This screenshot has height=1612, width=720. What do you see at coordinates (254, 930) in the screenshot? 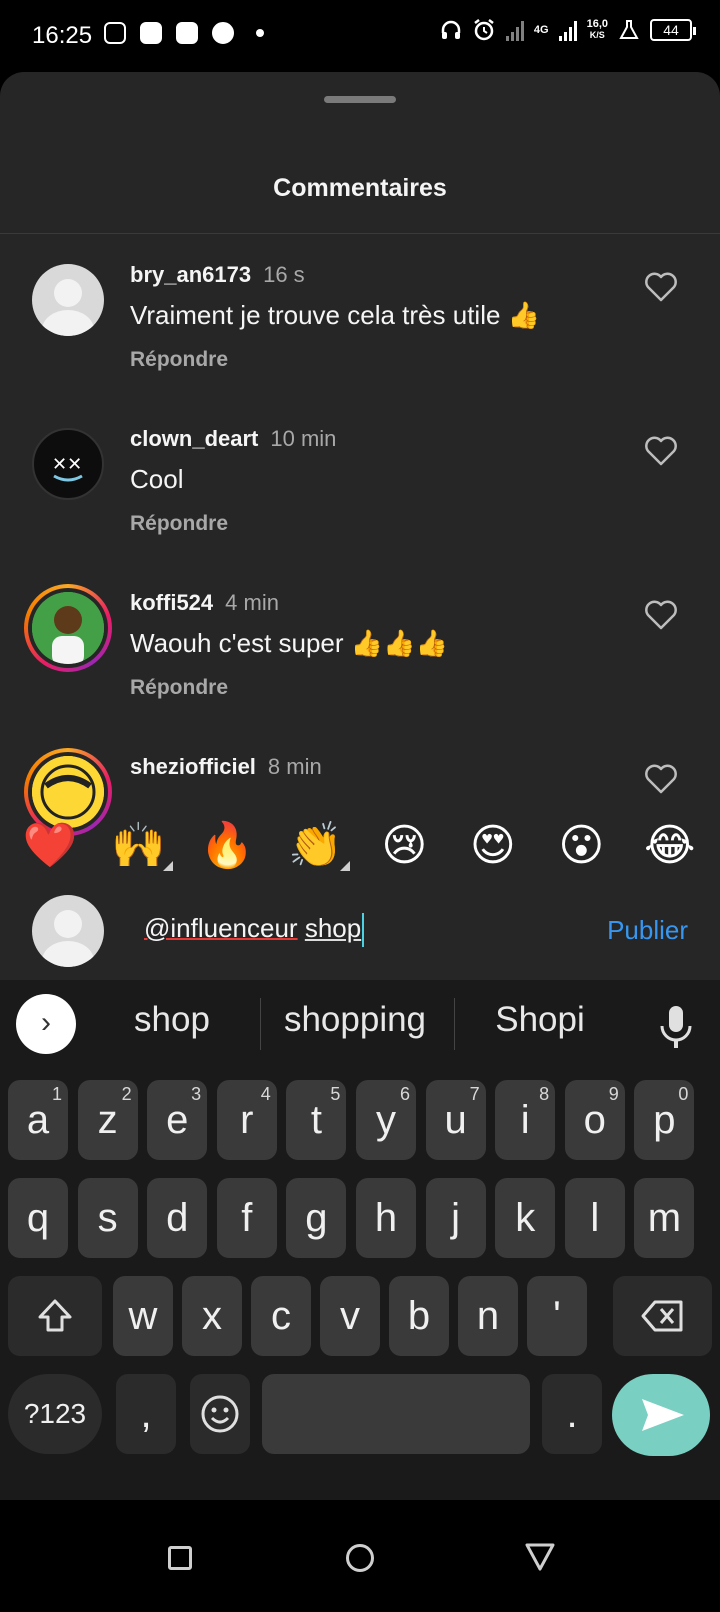
I see `comment-input: @influenceur shop` at bounding box center [254, 930].